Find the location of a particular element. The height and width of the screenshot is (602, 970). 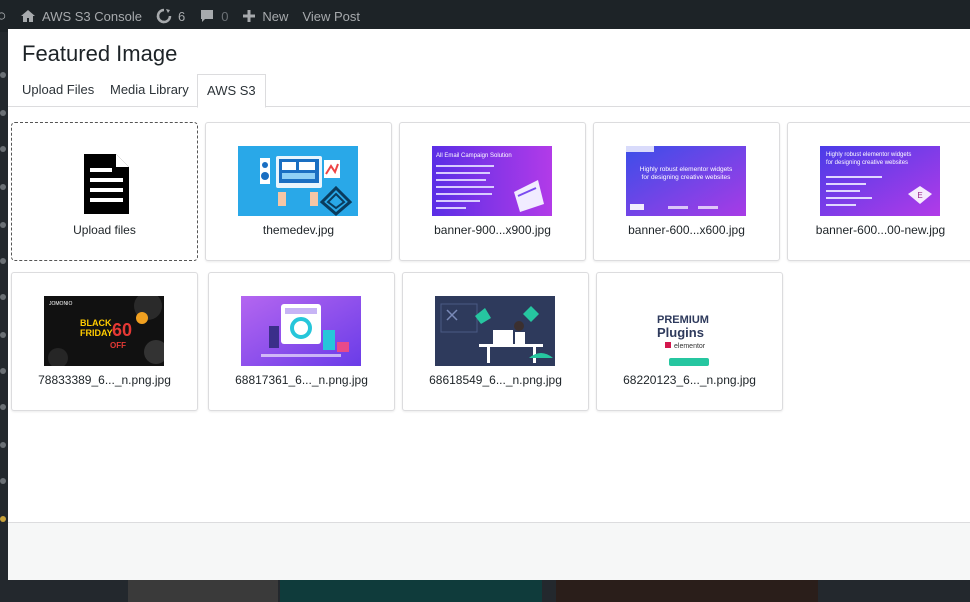

thumb-text: FRIDAY is located at coordinates (96, 333).